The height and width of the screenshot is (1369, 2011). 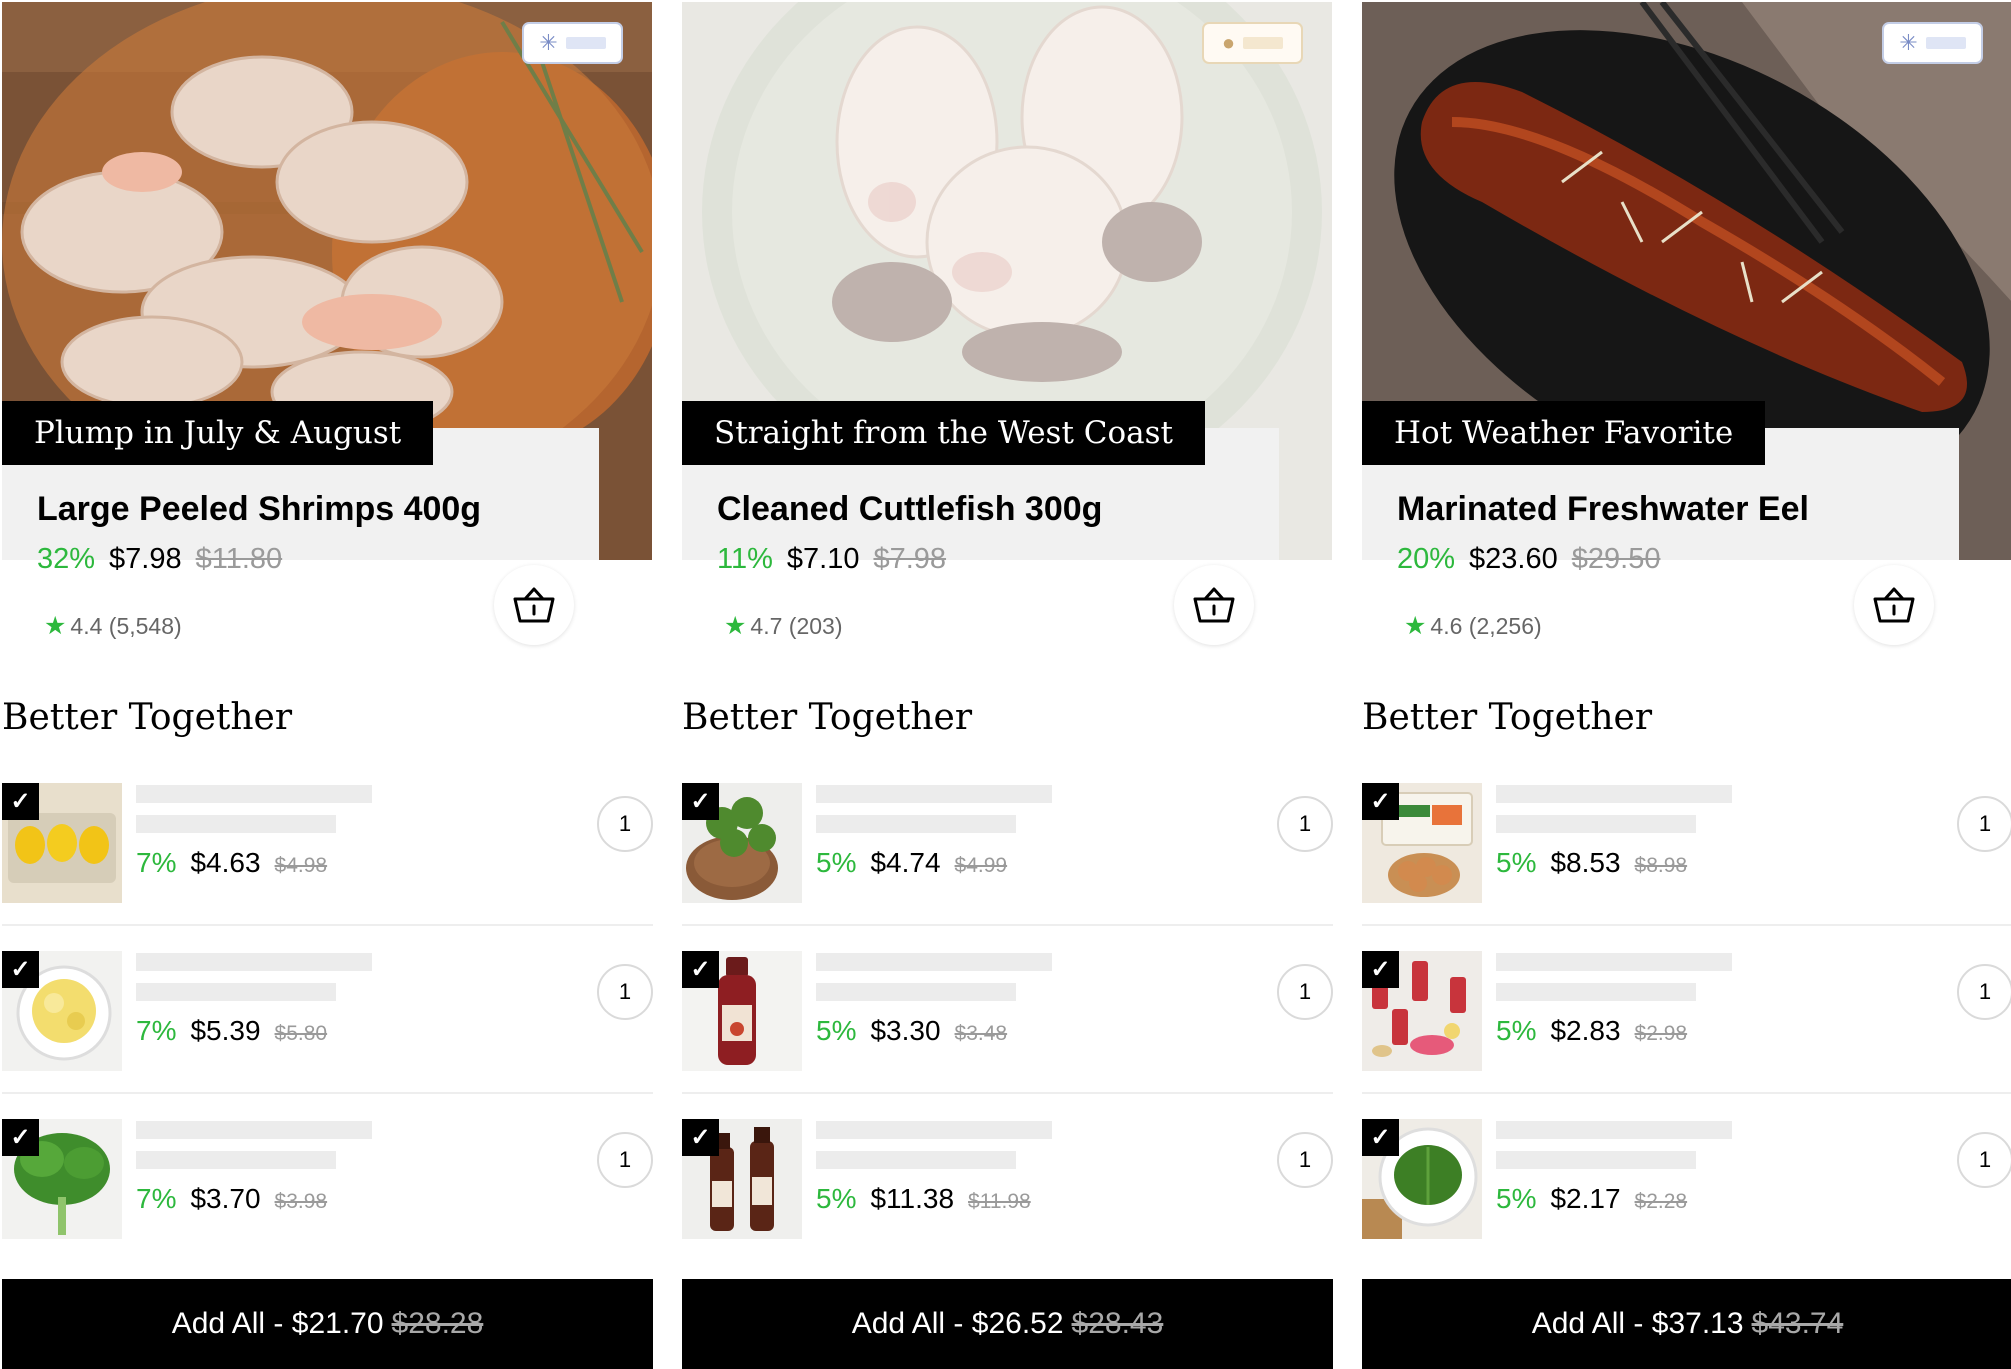 I want to click on bundle-sale-price: $11.38, so click(x=912, y=1198).